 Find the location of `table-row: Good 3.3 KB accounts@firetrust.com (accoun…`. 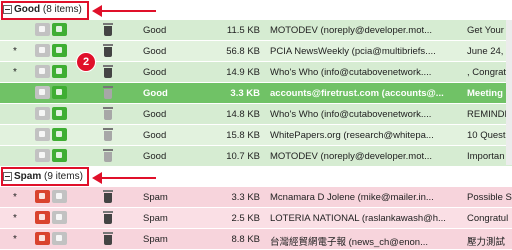

table-row: Good 3.3 KB accounts@firetrust.com (accoun… is located at coordinates (256, 93).